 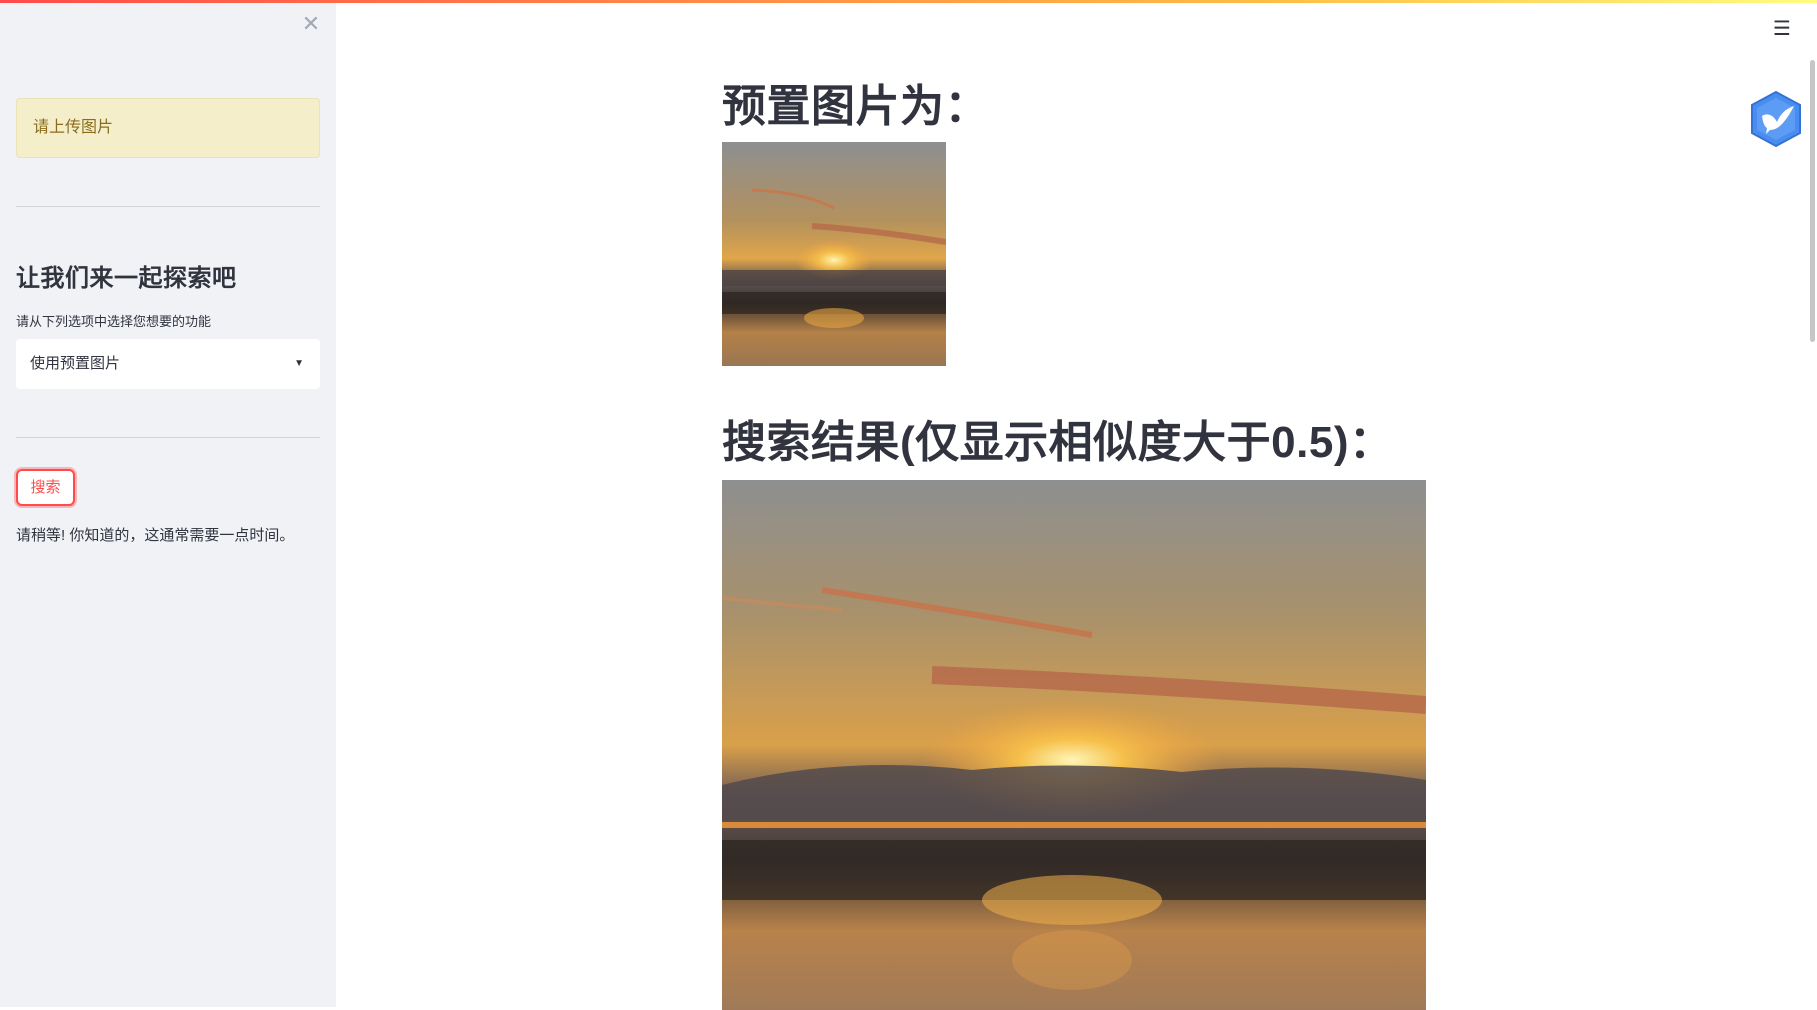 I want to click on close-icon: ✕, so click(x=311, y=24).